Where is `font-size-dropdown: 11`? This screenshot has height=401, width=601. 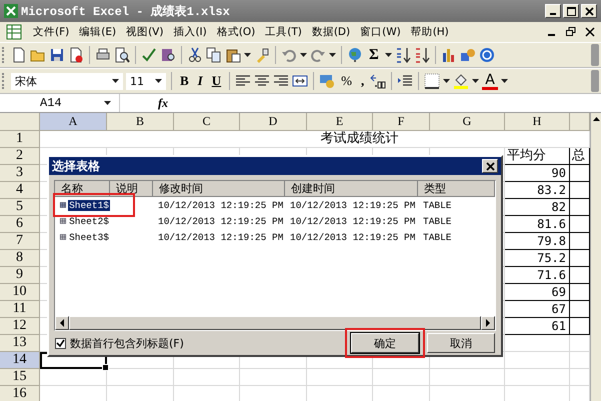
font-size-dropdown: 11 is located at coordinates (146, 81).